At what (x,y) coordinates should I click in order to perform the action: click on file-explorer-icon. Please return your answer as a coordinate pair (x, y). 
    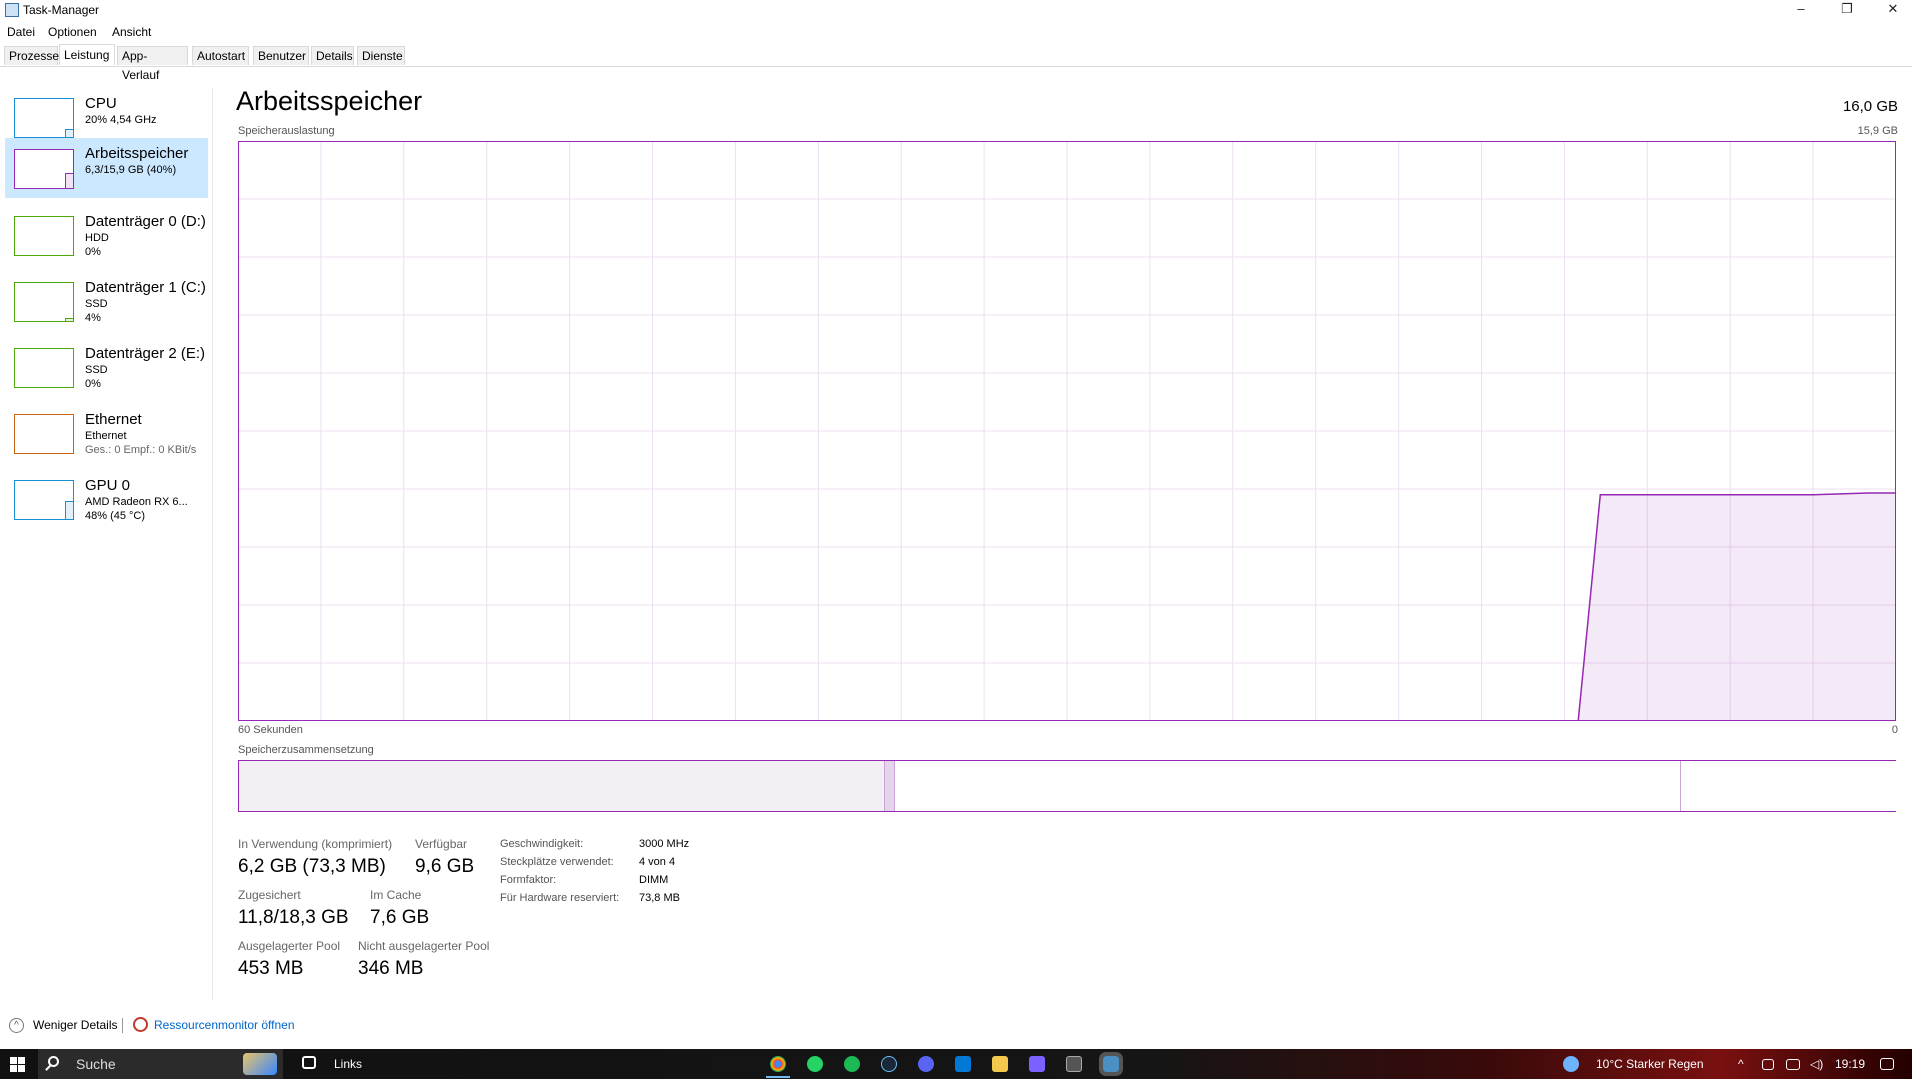
    Looking at the image, I should click on (1000, 1064).